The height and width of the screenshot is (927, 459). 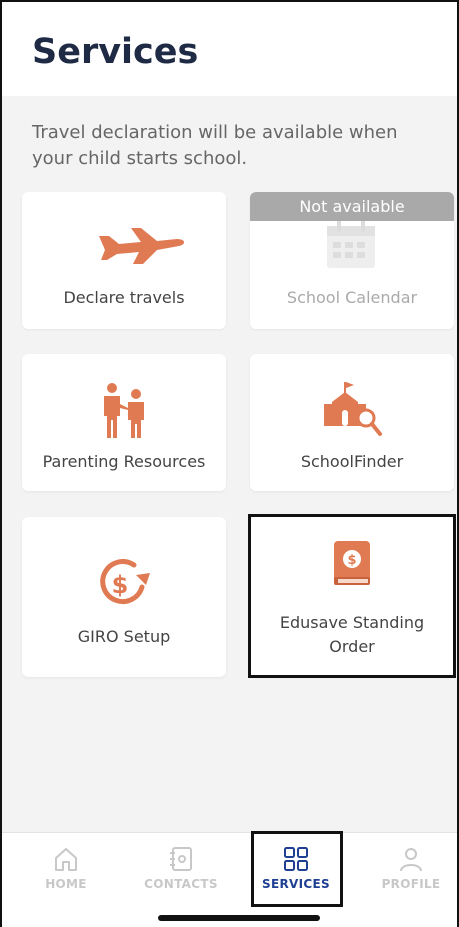 I want to click on parenting-resources-card: Parenting Resources, so click(x=124, y=422).